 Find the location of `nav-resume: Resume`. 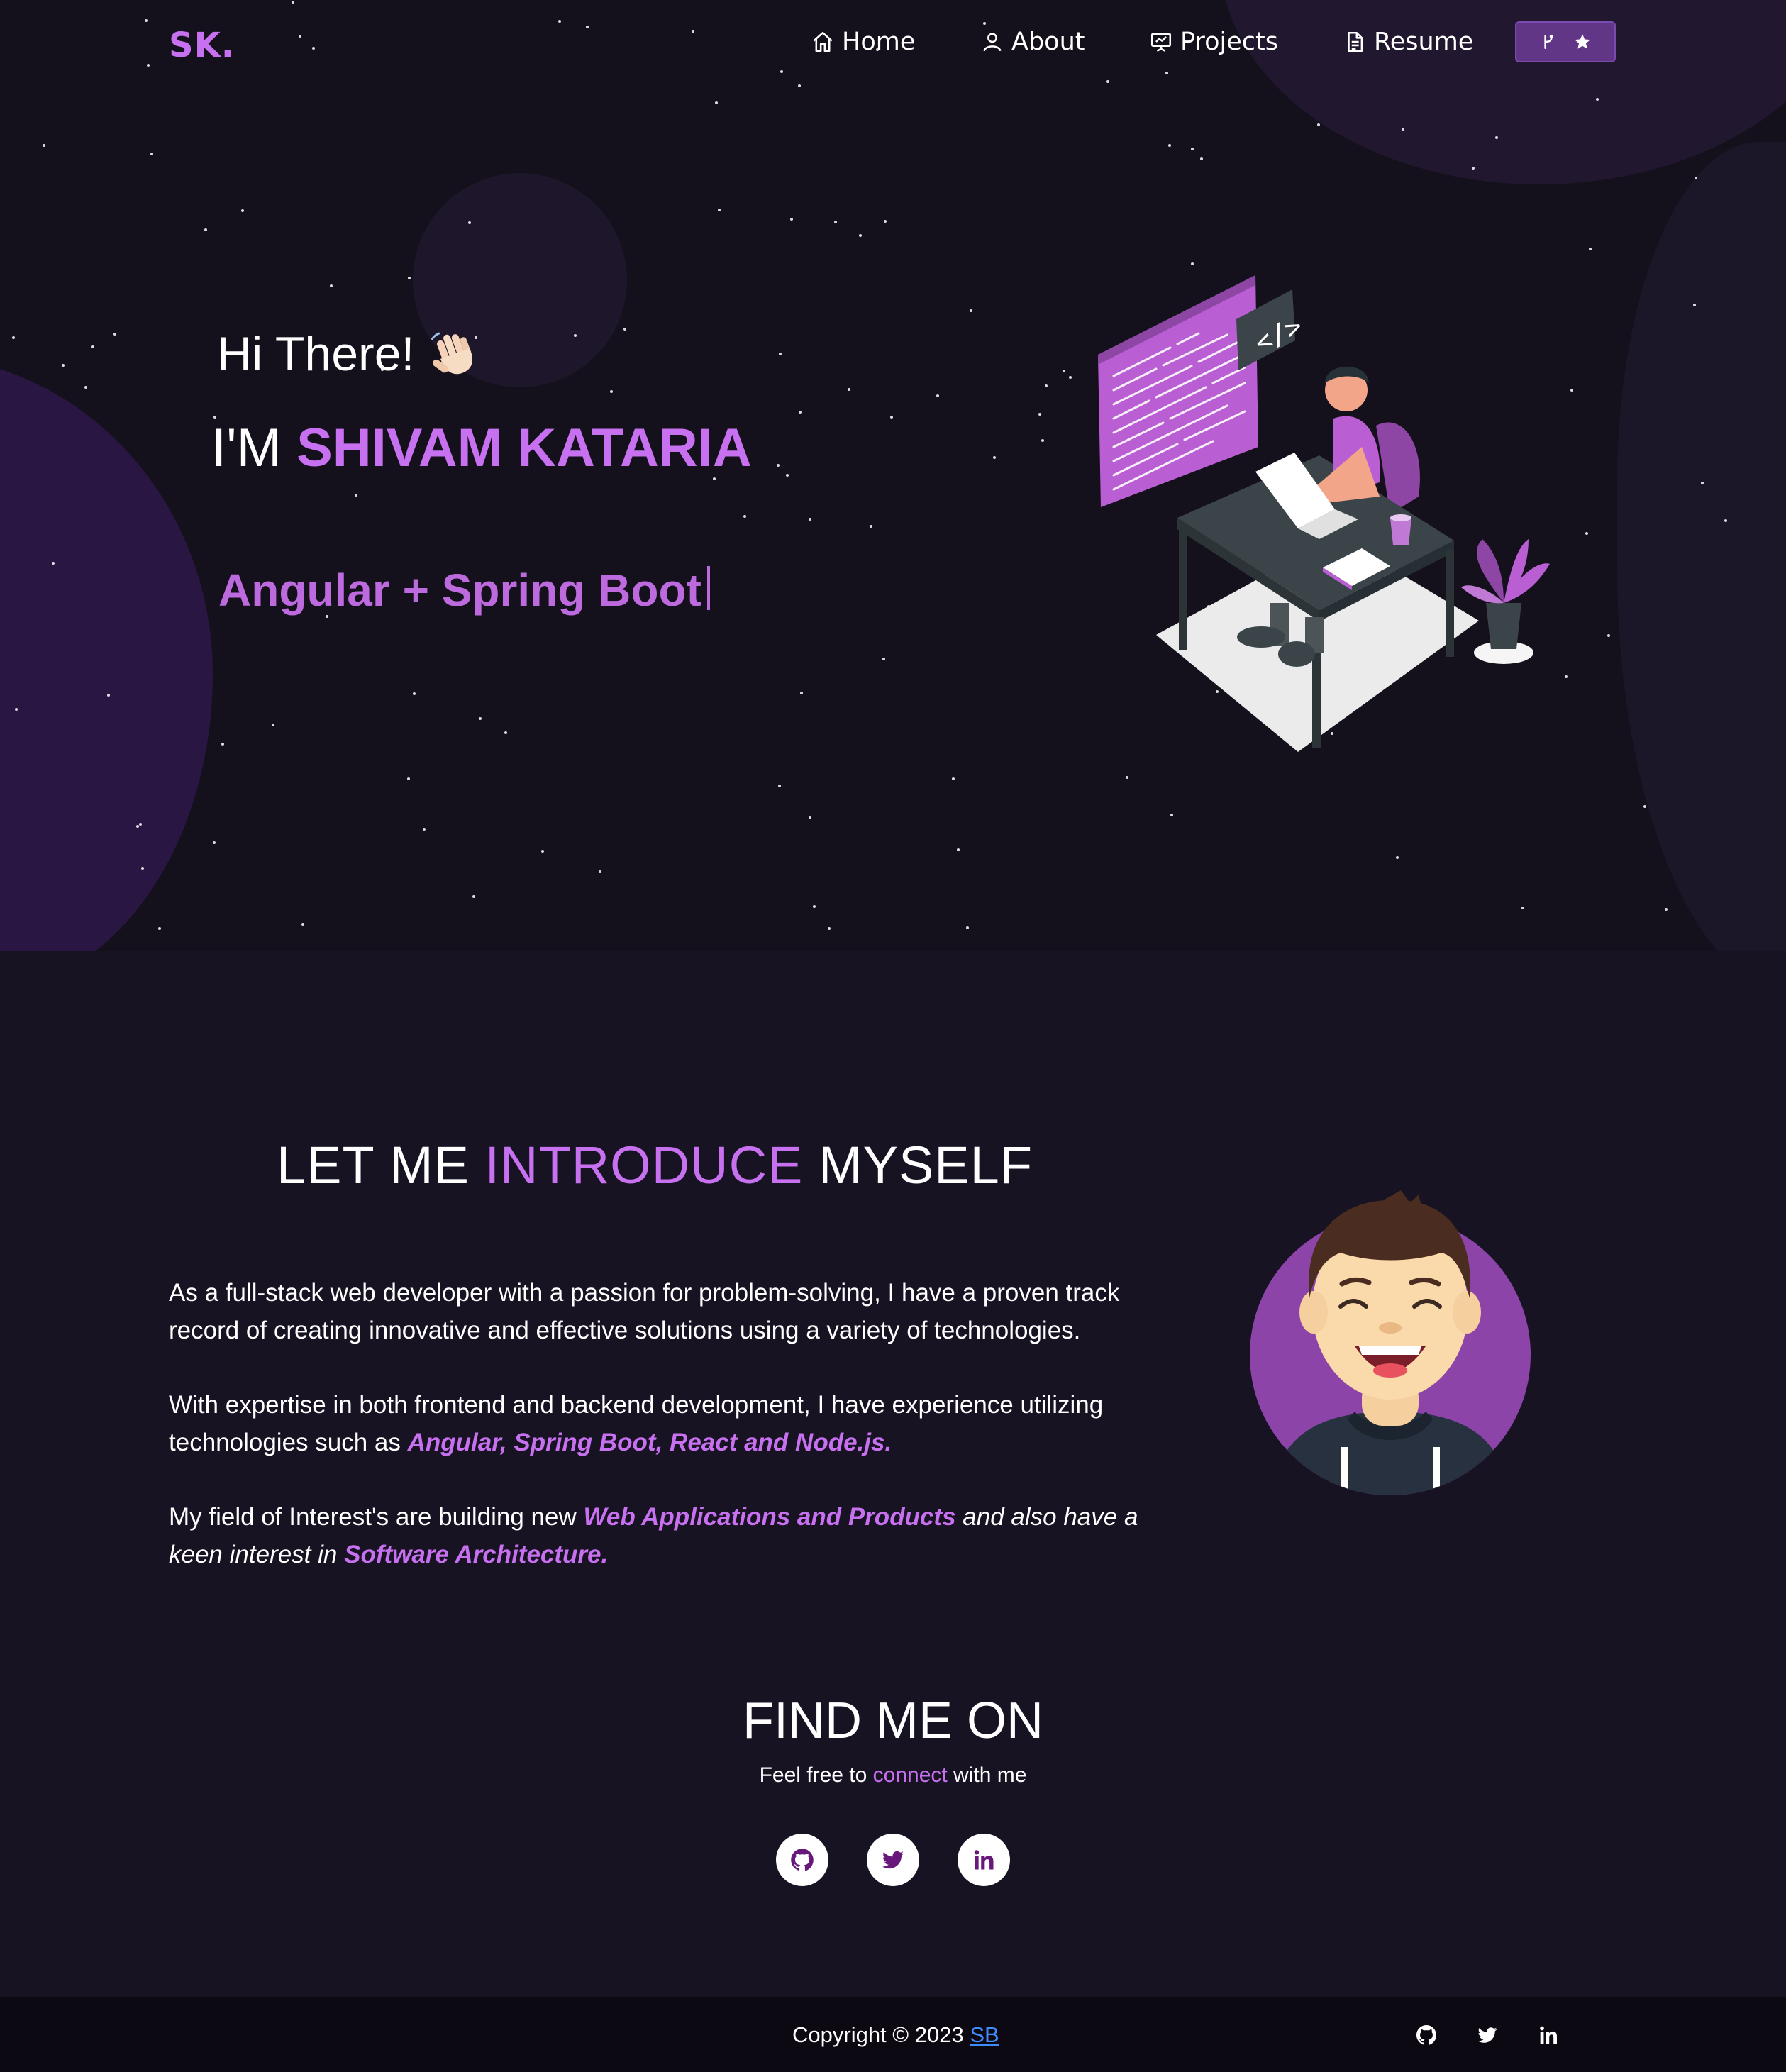

nav-resume: Resume is located at coordinates (1408, 42).